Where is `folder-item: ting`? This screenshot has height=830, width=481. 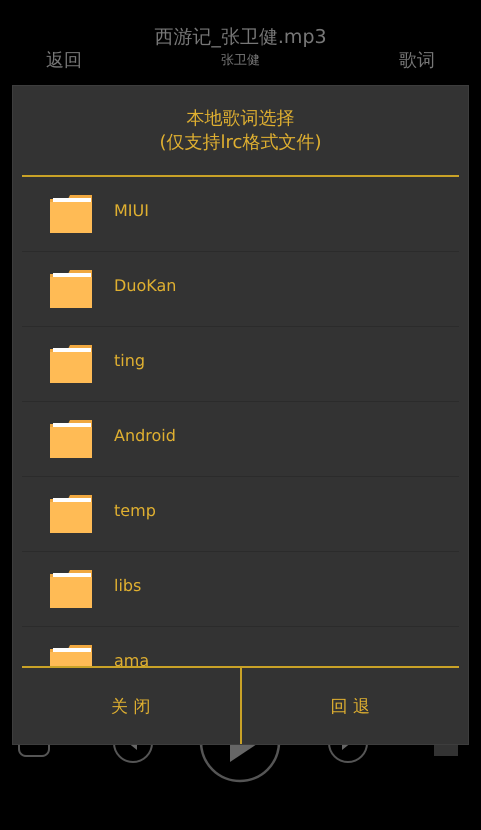
folder-item: ting is located at coordinates (240, 364).